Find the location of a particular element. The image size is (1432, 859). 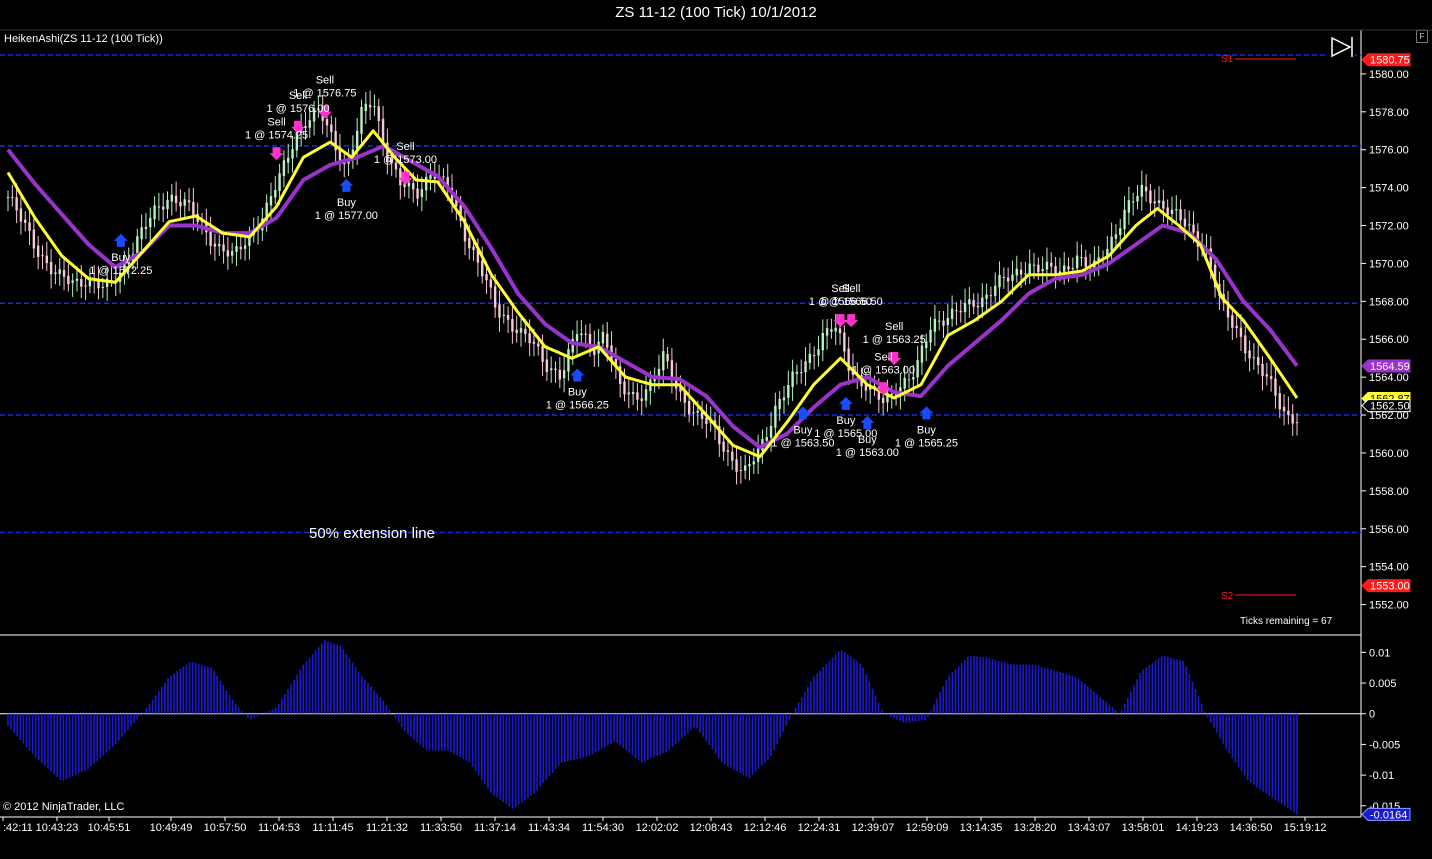

time-tick-label: 13:28:20 is located at coordinates (1035, 828).